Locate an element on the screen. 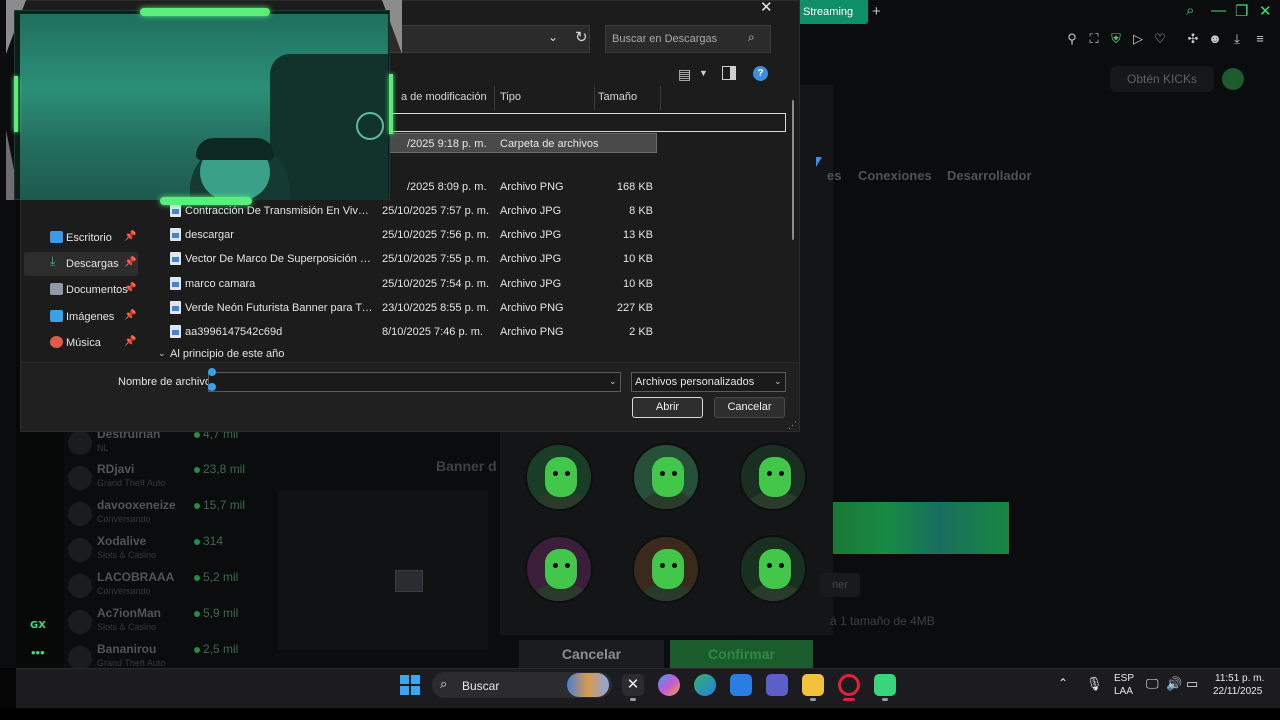 The image size is (1280, 720). network-icon: 🖵 is located at coordinates (1152, 684).